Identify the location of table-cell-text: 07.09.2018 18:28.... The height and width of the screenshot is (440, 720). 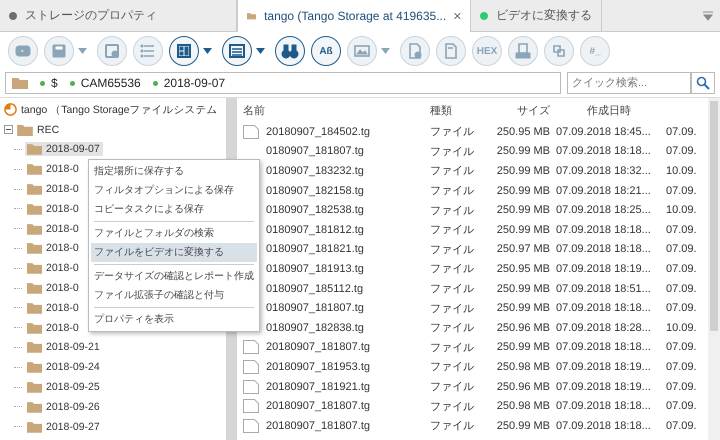
(603, 328).